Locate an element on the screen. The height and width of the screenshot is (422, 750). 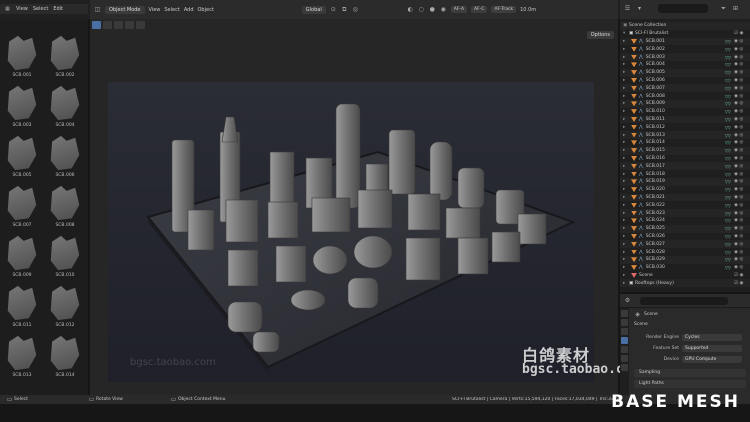
asset-tile: SCB.011 is located at coordinates (22, 304).